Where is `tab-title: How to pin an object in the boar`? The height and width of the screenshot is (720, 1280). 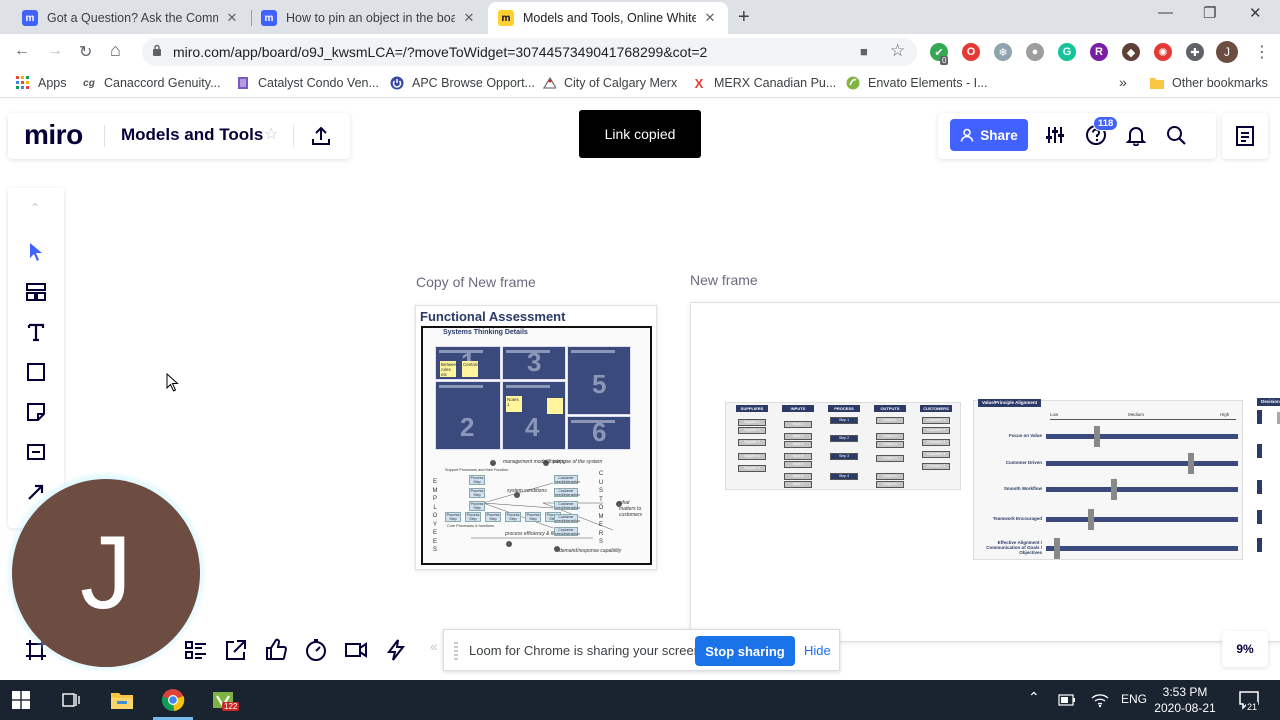 tab-title: How to pin an object in the boar is located at coordinates (370, 18).